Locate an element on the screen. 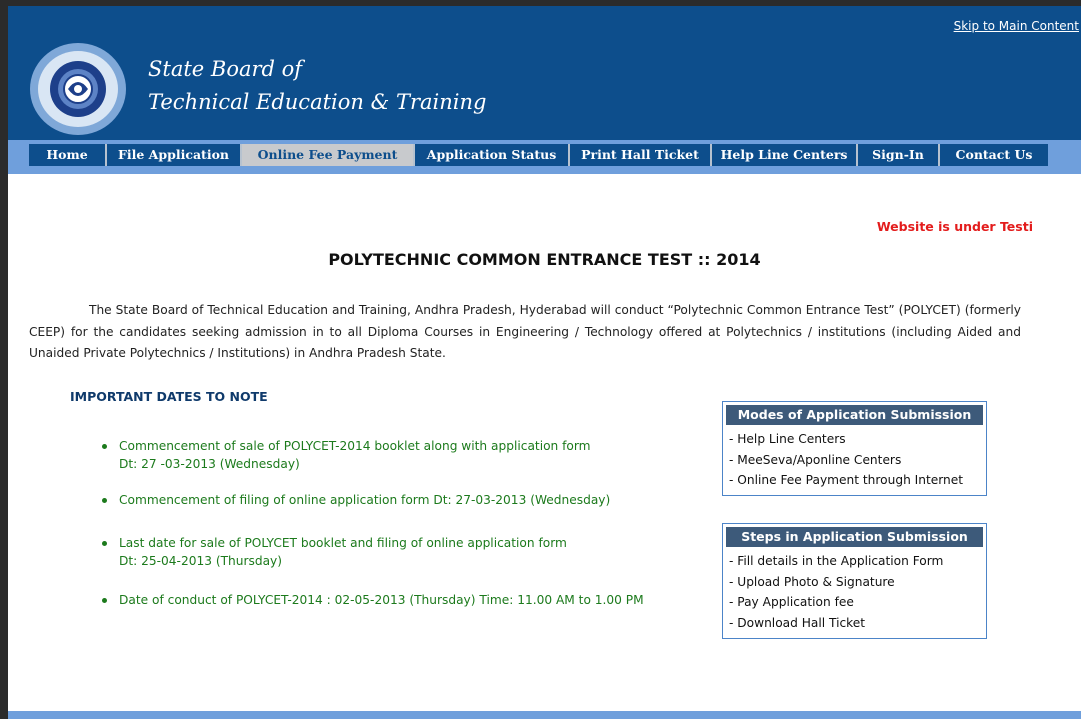 Image resolution: width=1081 pixels, height=719 pixels. date-item-date: Dt: 27 -03-2013 (Wednesday) is located at coordinates (209, 464).